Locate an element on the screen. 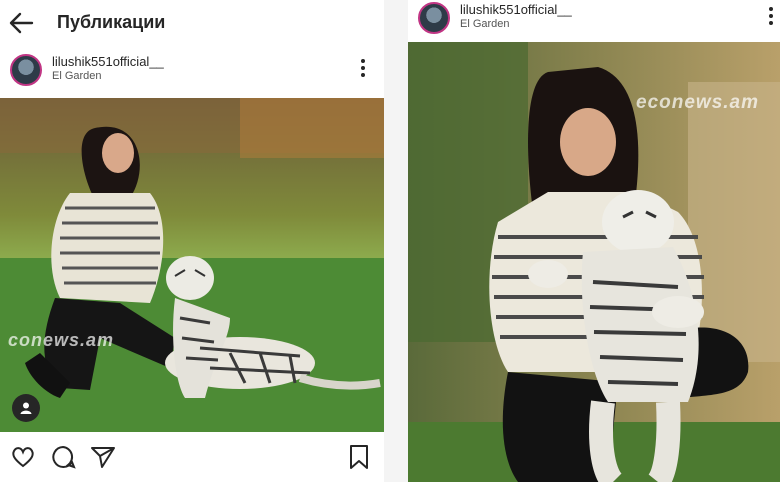 This screenshot has height=482, width=780. watermark: conews.am is located at coordinates (61, 340).